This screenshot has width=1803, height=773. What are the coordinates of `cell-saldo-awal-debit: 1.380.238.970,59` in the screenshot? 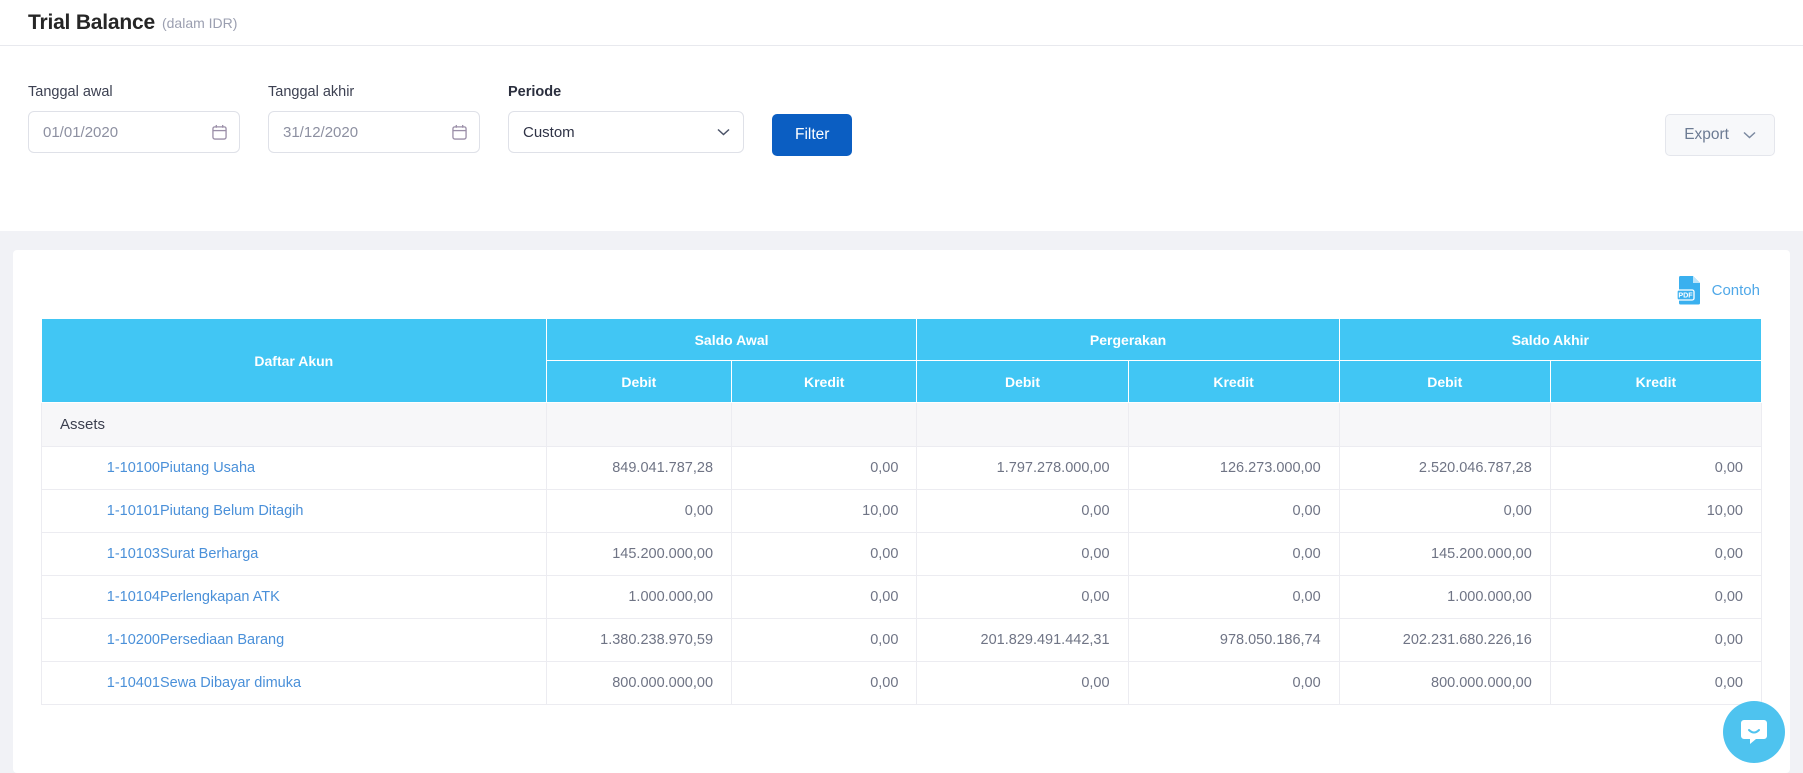 It's located at (639, 640).